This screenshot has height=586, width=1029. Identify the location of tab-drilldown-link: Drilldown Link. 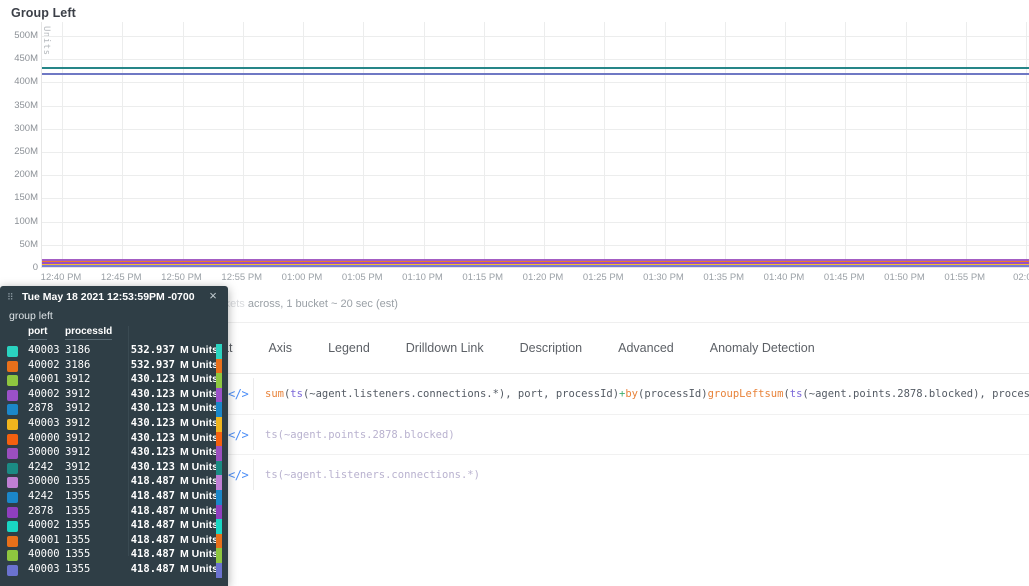
(445, 348).